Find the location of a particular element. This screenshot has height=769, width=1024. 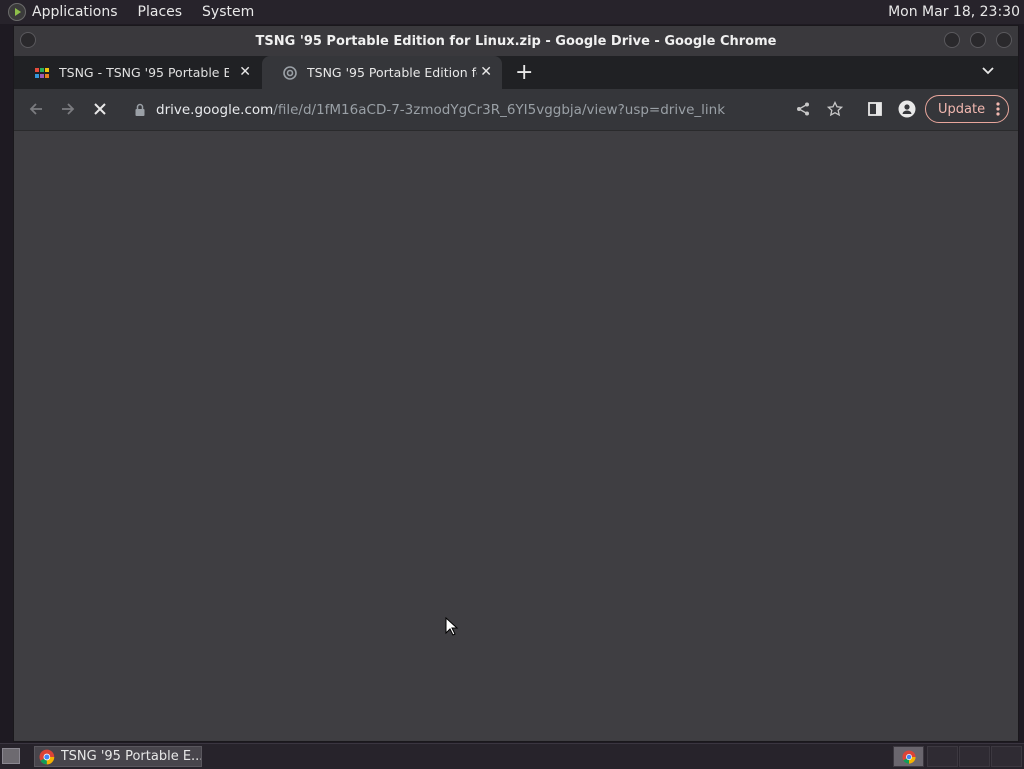

new-tab-plus-icon: + is located at coordinates (524, 72).